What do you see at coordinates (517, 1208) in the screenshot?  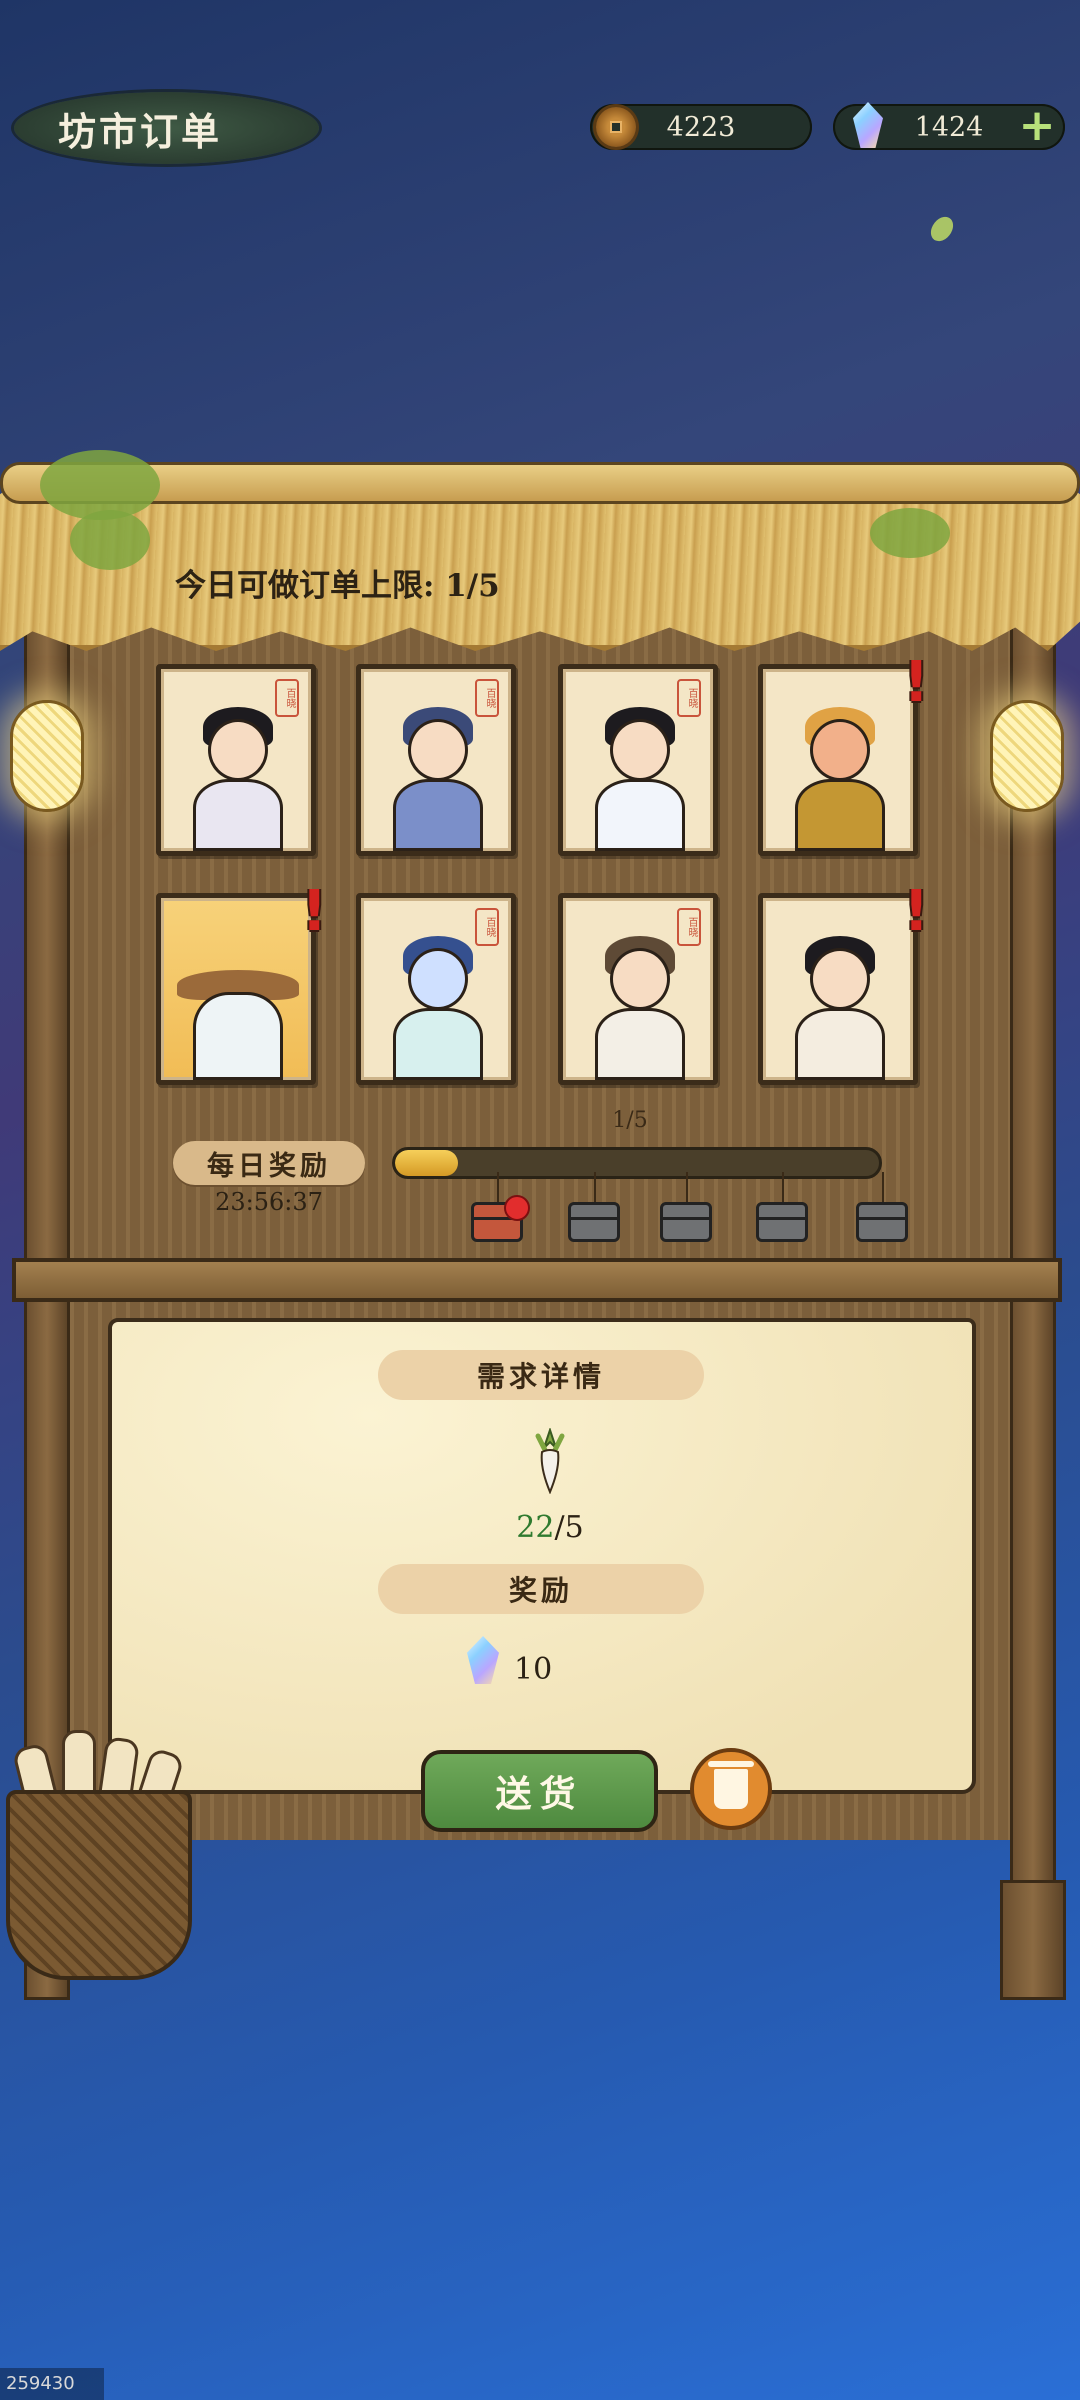 I see `notification-dot` at bounding box center [517, 1208].